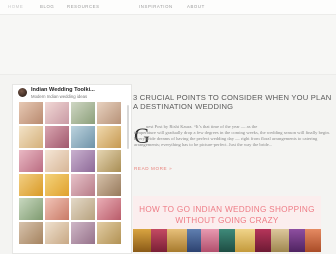 Image resolution: width=336 pixels, height=254 pixels. I want to click on top-navigation-bar: HOME BLOG RESOURCES INSPIRATION ABOUT, so click(168, 7).